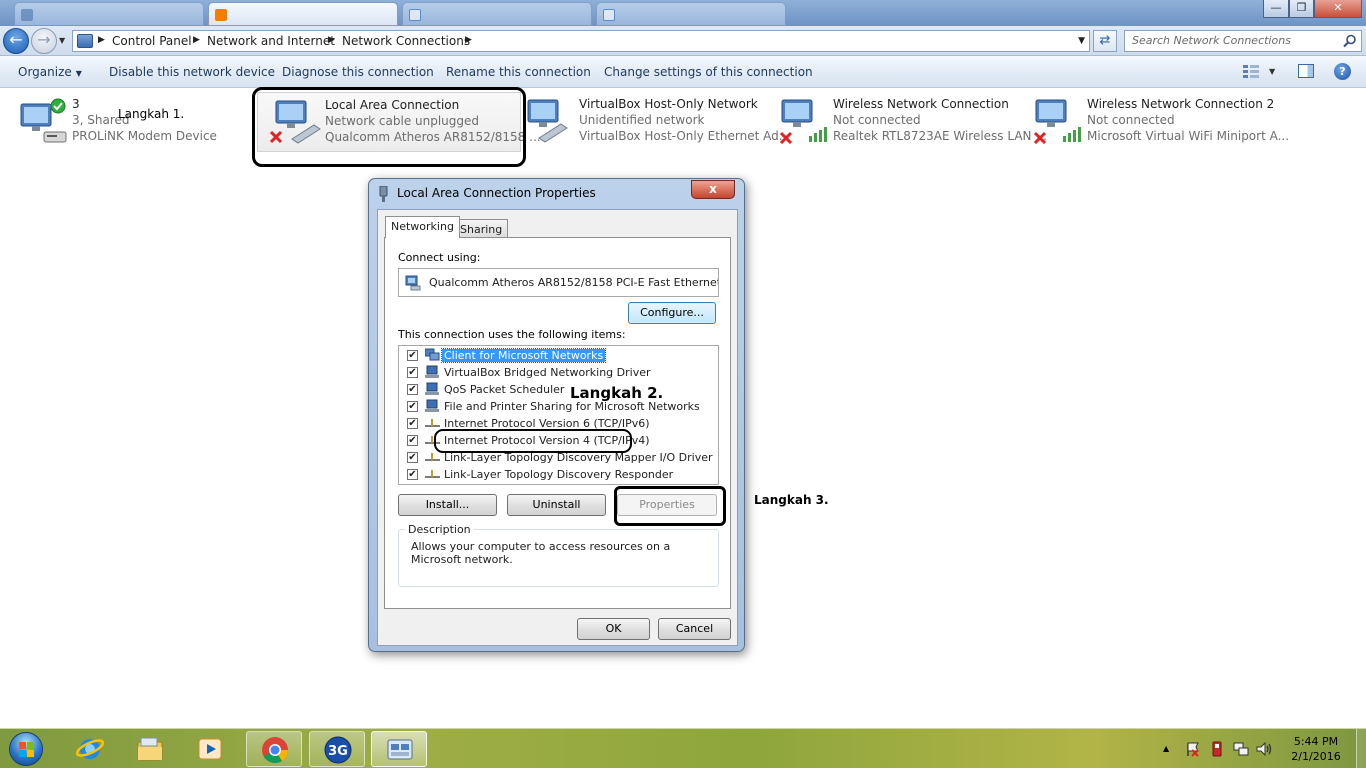  I want to click on dialog-close-button: x, so click(713, 189).